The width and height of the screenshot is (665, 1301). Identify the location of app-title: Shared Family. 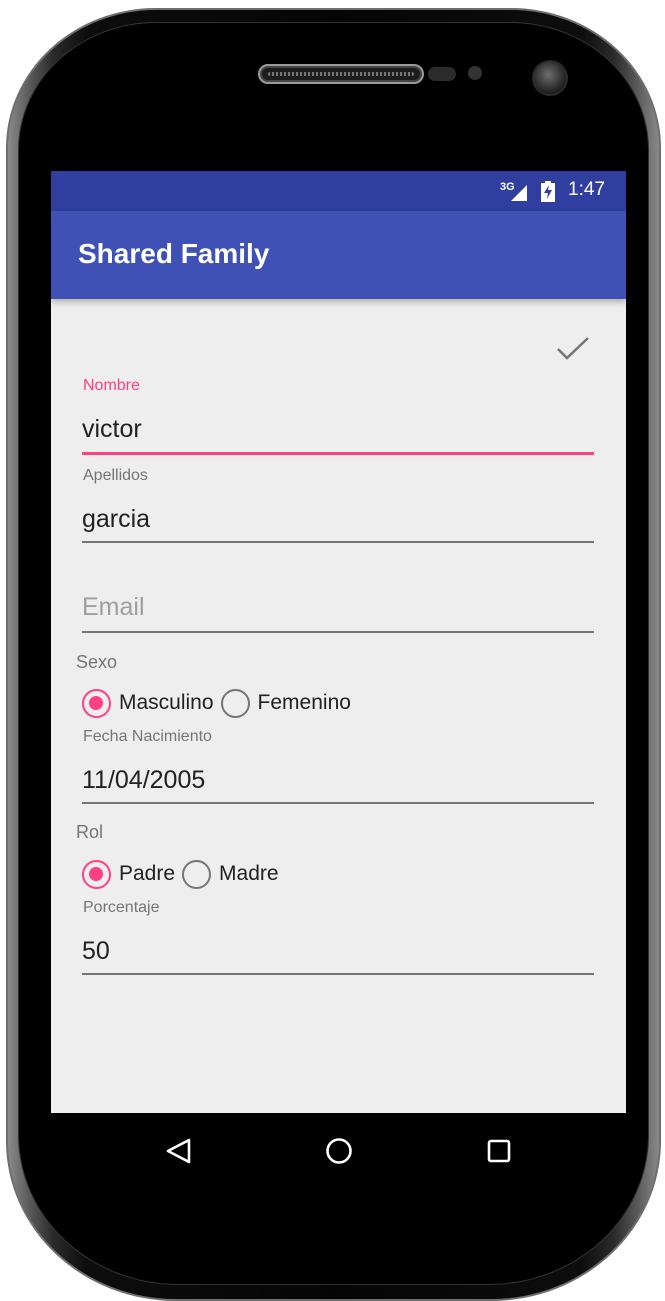
(174, 253).